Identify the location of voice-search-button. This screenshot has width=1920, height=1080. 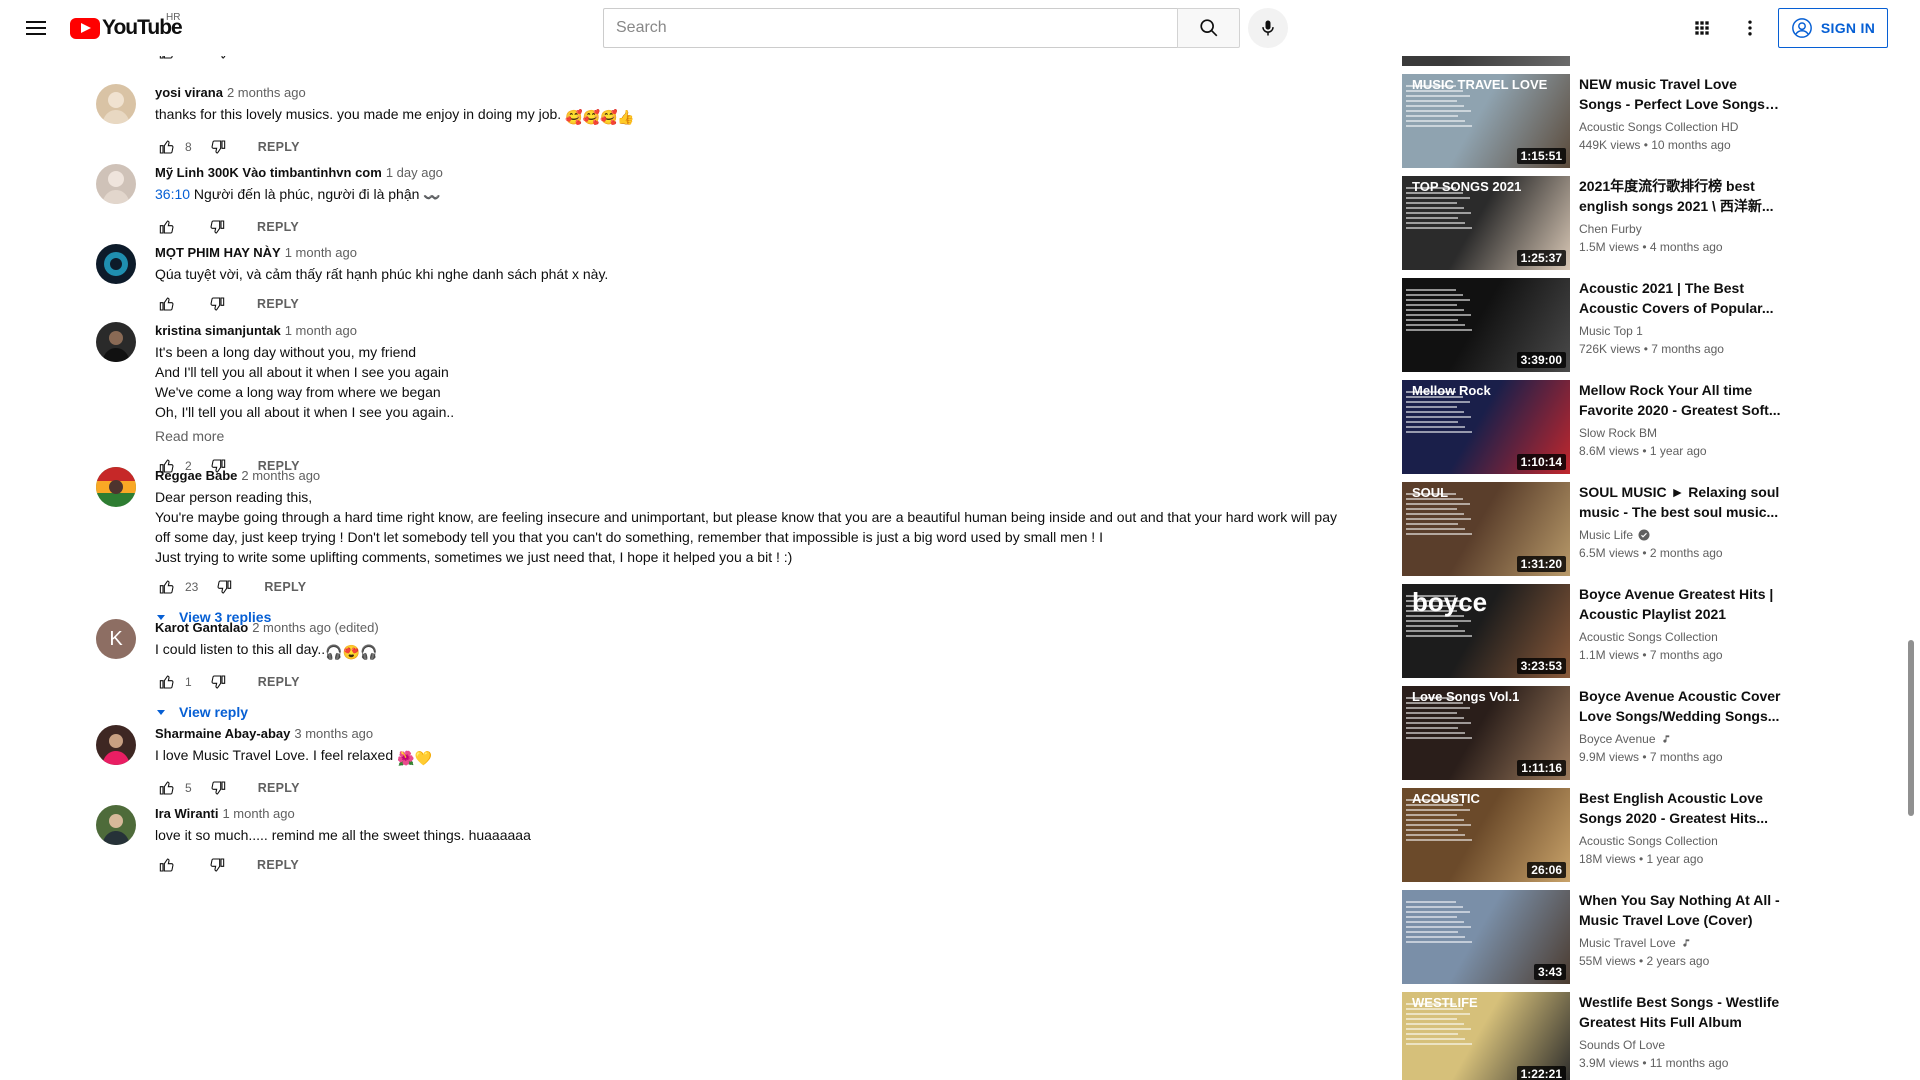
(1268, 28).